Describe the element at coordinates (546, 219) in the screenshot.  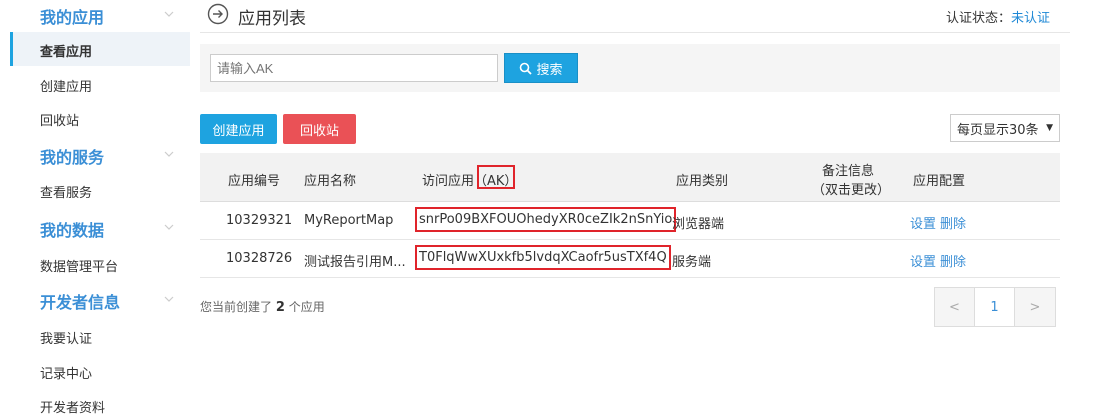
I see `cell-app-ak: snrPo09BXFOUOhedyXR0ceZIk2nSnYio` at that location.